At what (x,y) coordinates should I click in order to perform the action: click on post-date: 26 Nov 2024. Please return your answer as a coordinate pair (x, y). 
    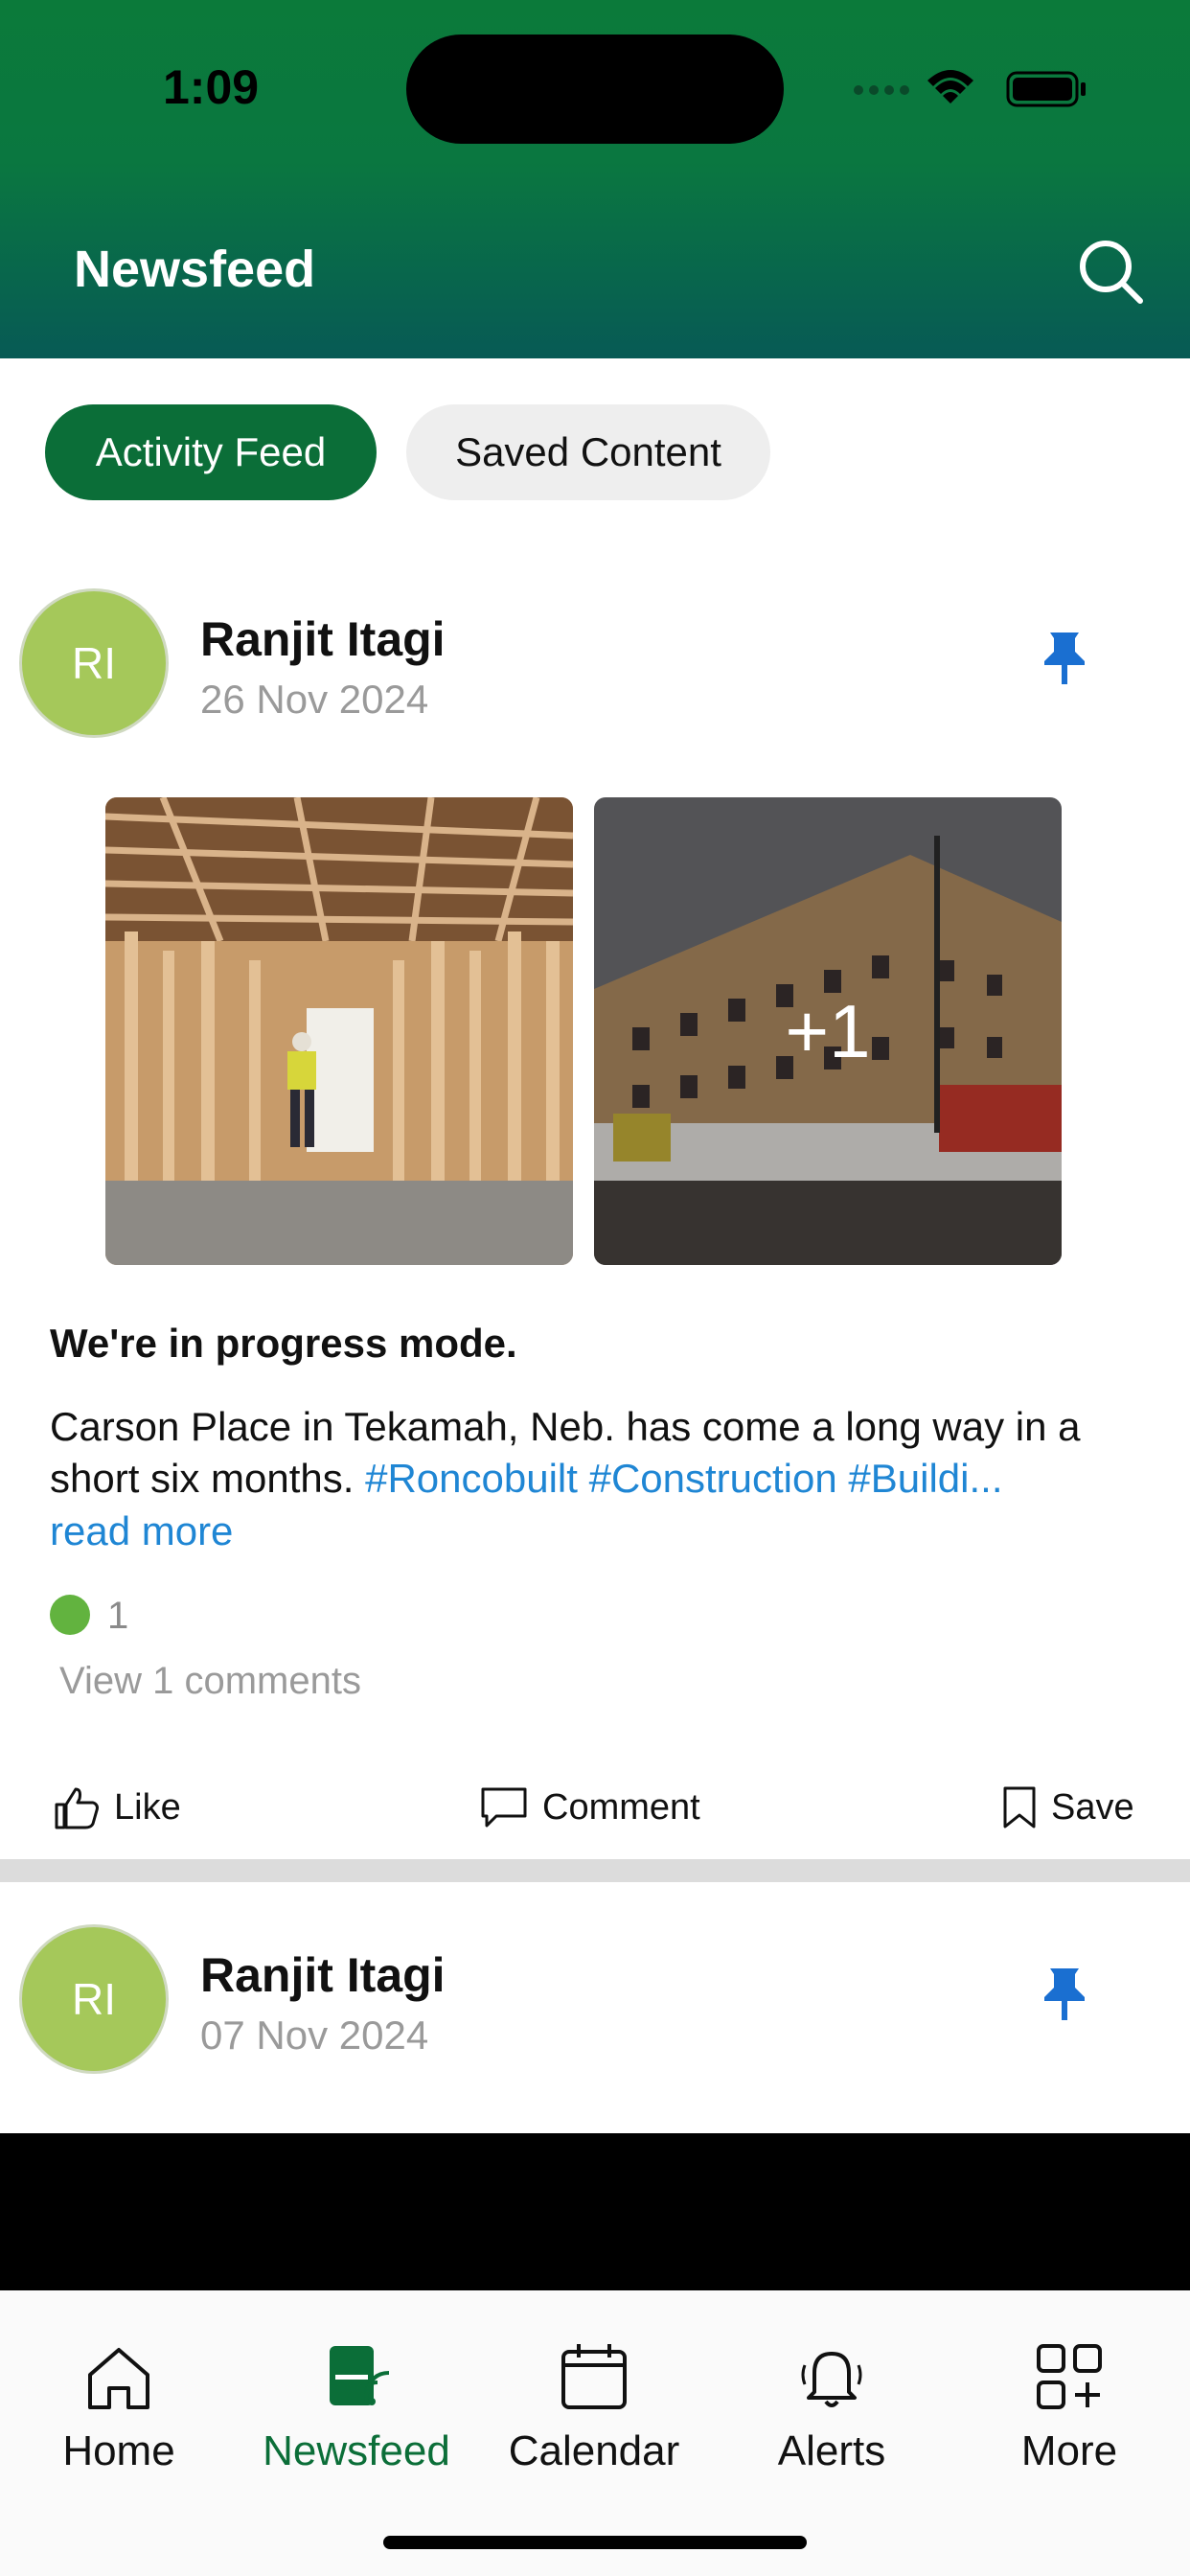
    Looking at the image, I should click on (315, 699).